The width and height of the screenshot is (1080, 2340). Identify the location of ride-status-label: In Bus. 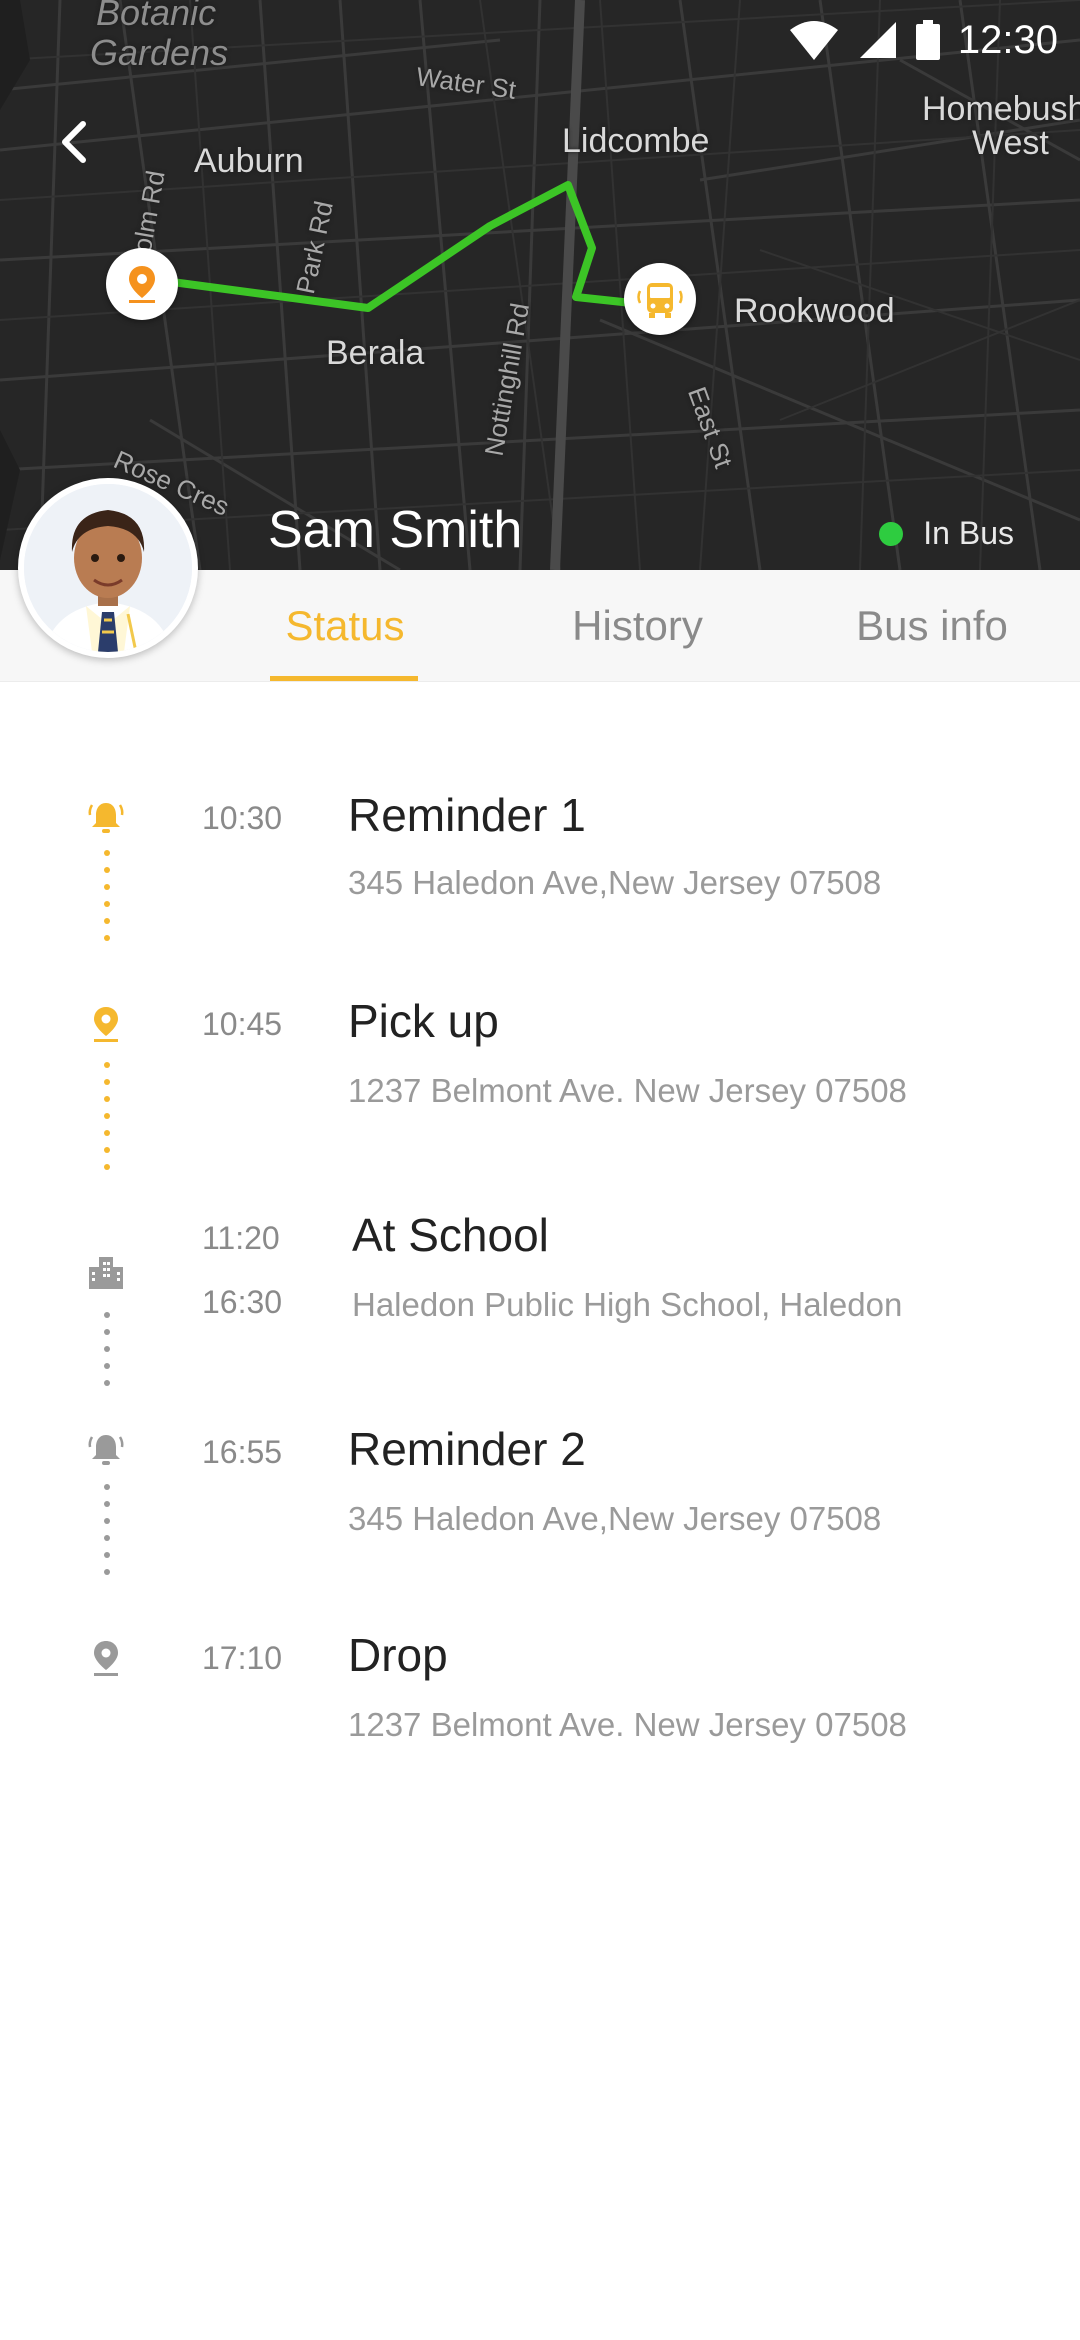
(968, 533).